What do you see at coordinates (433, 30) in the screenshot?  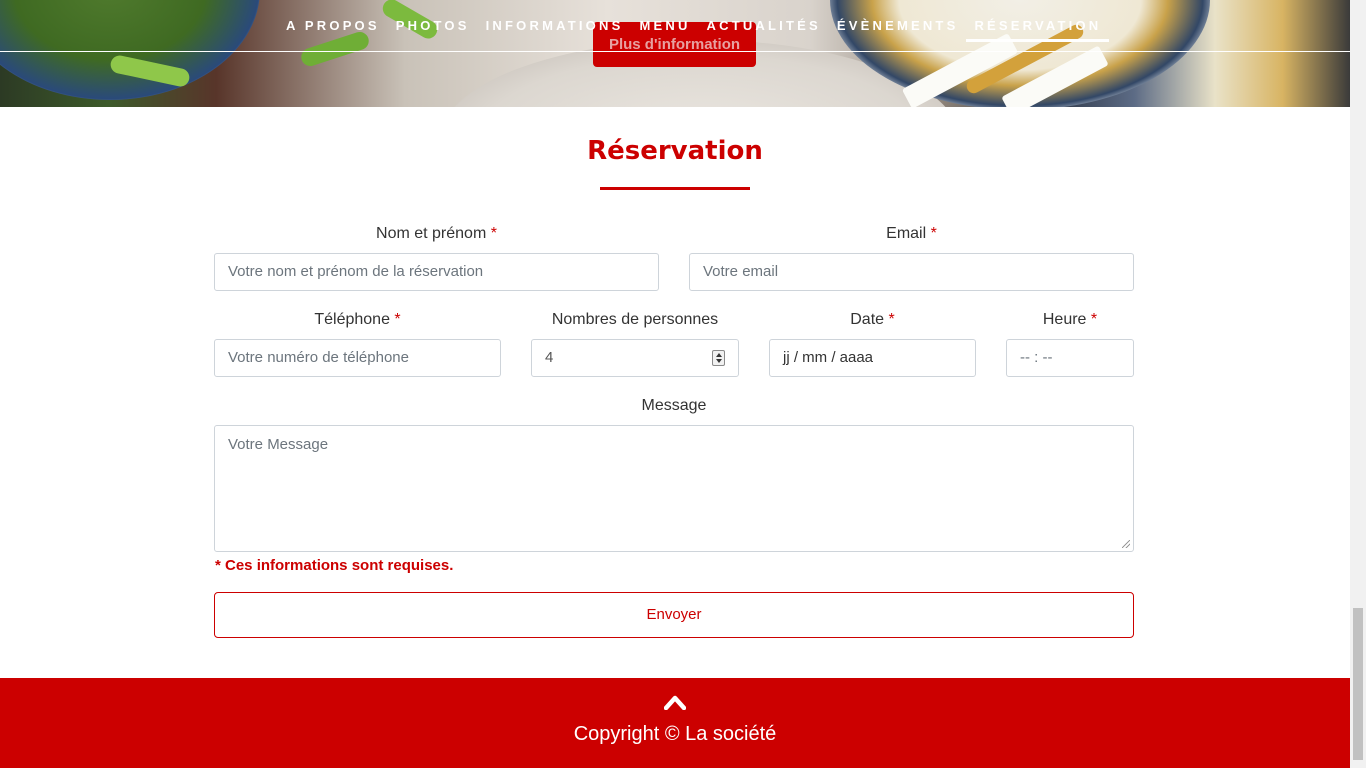 I see `nav-item-photos: PHOTOS` at bounding box center [433, 30].